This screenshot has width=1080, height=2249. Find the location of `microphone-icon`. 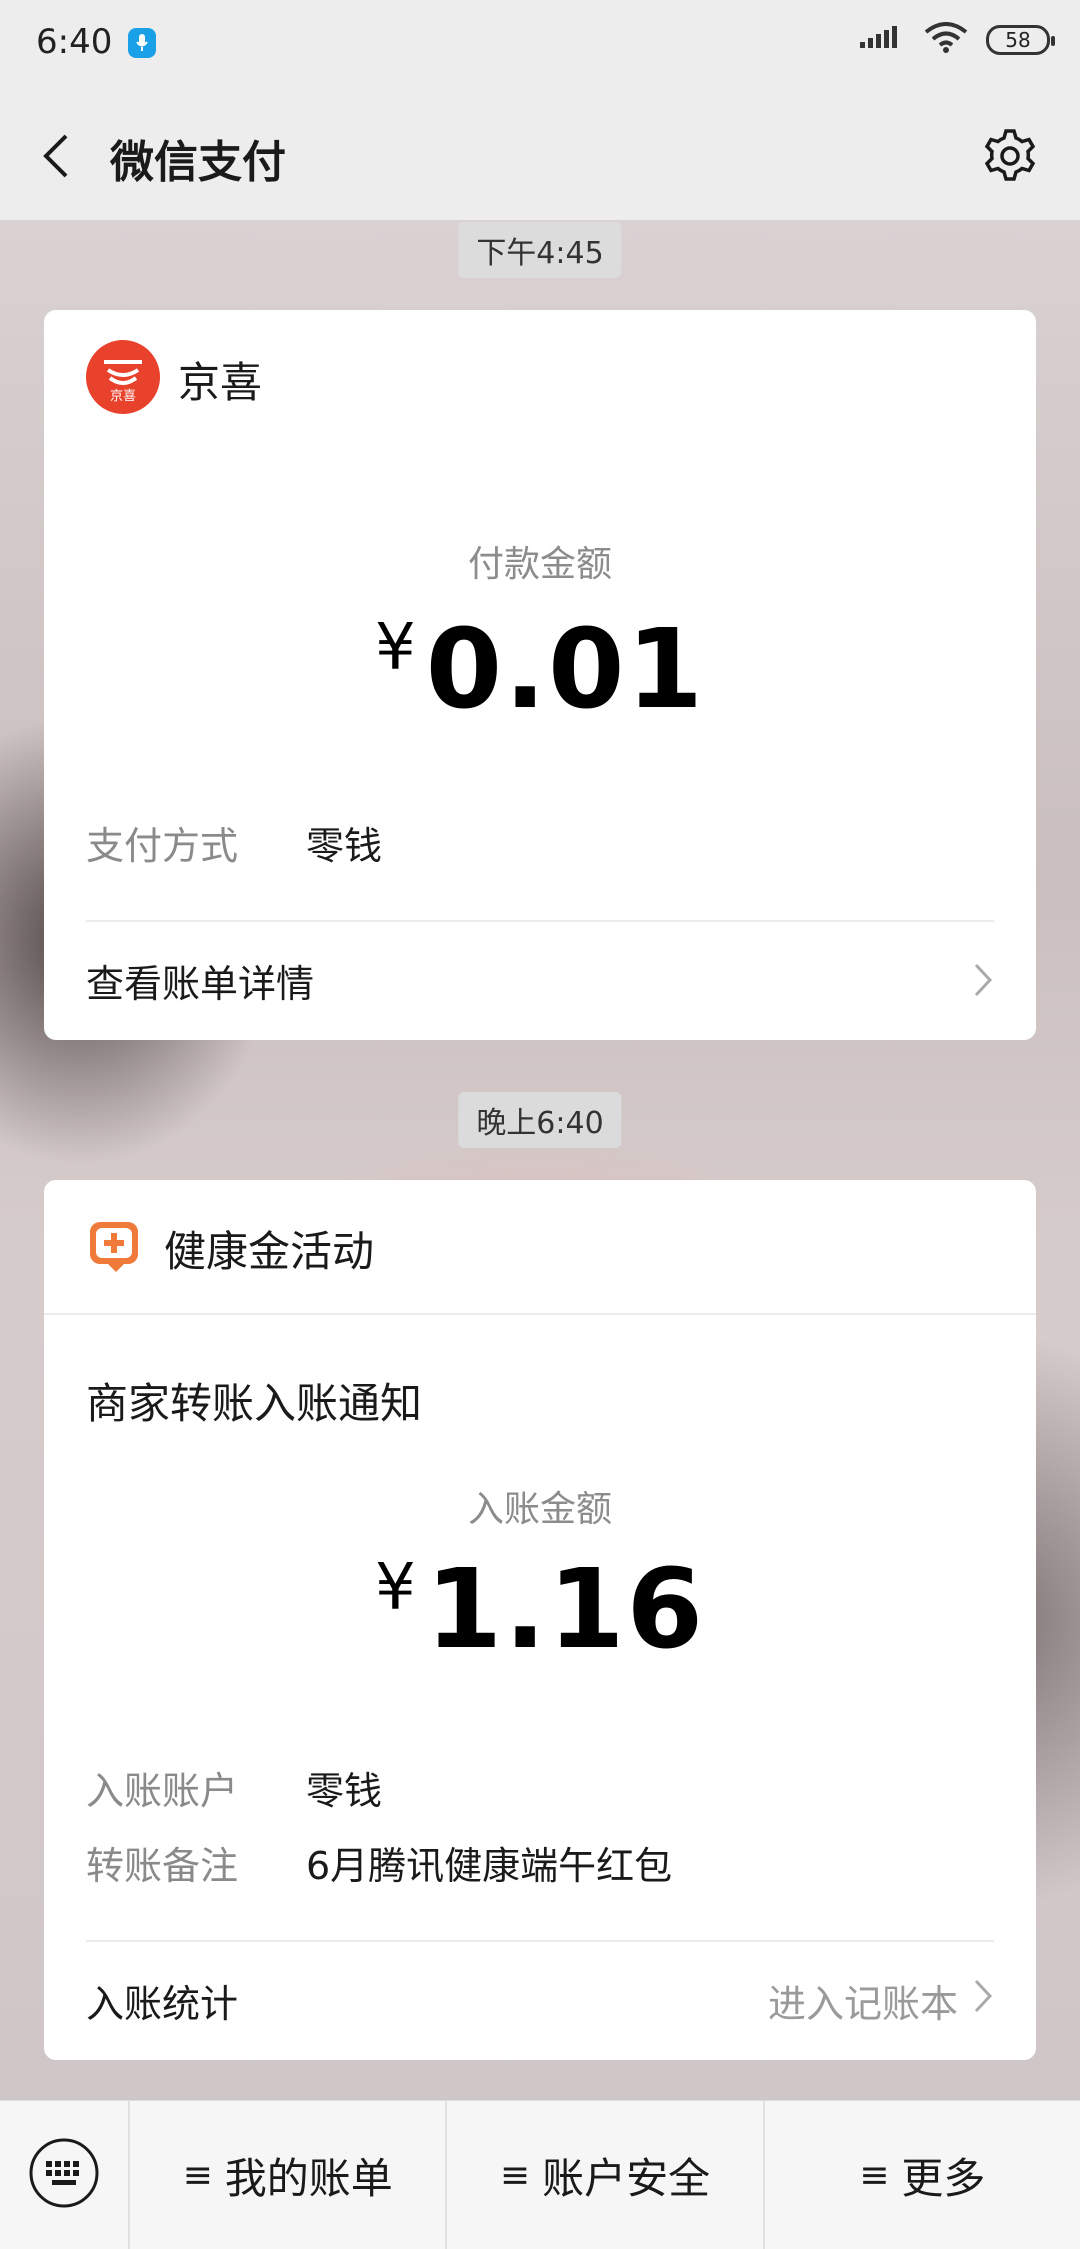

microphone-icon is located at coordinates (142, 43).